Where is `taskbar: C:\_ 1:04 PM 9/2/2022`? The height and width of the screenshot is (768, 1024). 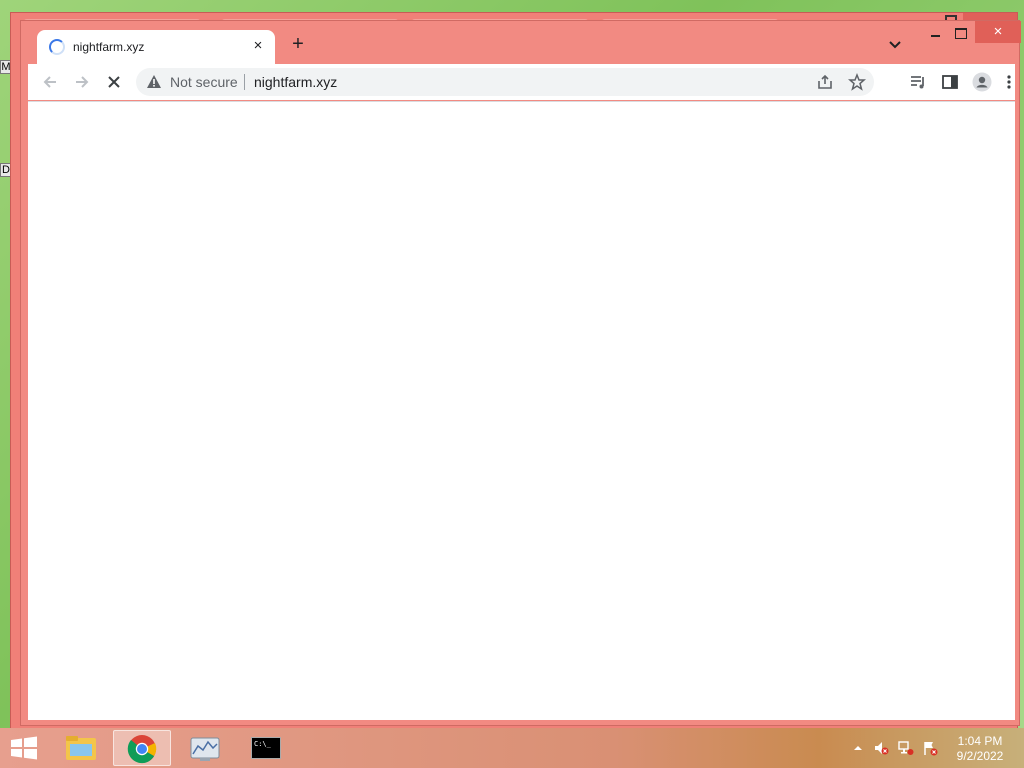
taskbar: C:\_ 1:04 PM 9/2/2022 is located at coordinates (512, 748).